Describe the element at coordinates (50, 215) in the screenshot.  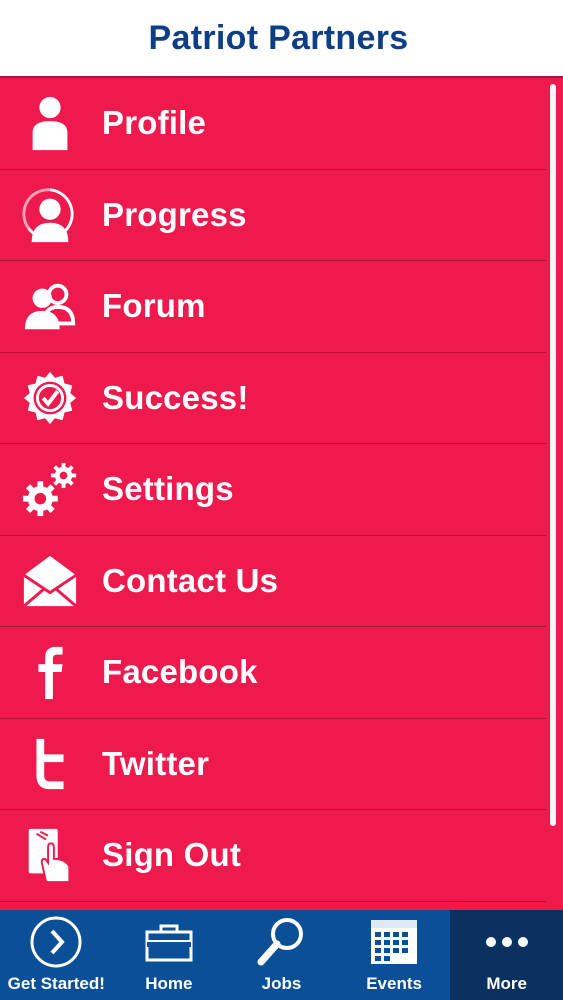
I see `progress-icon` at that location.